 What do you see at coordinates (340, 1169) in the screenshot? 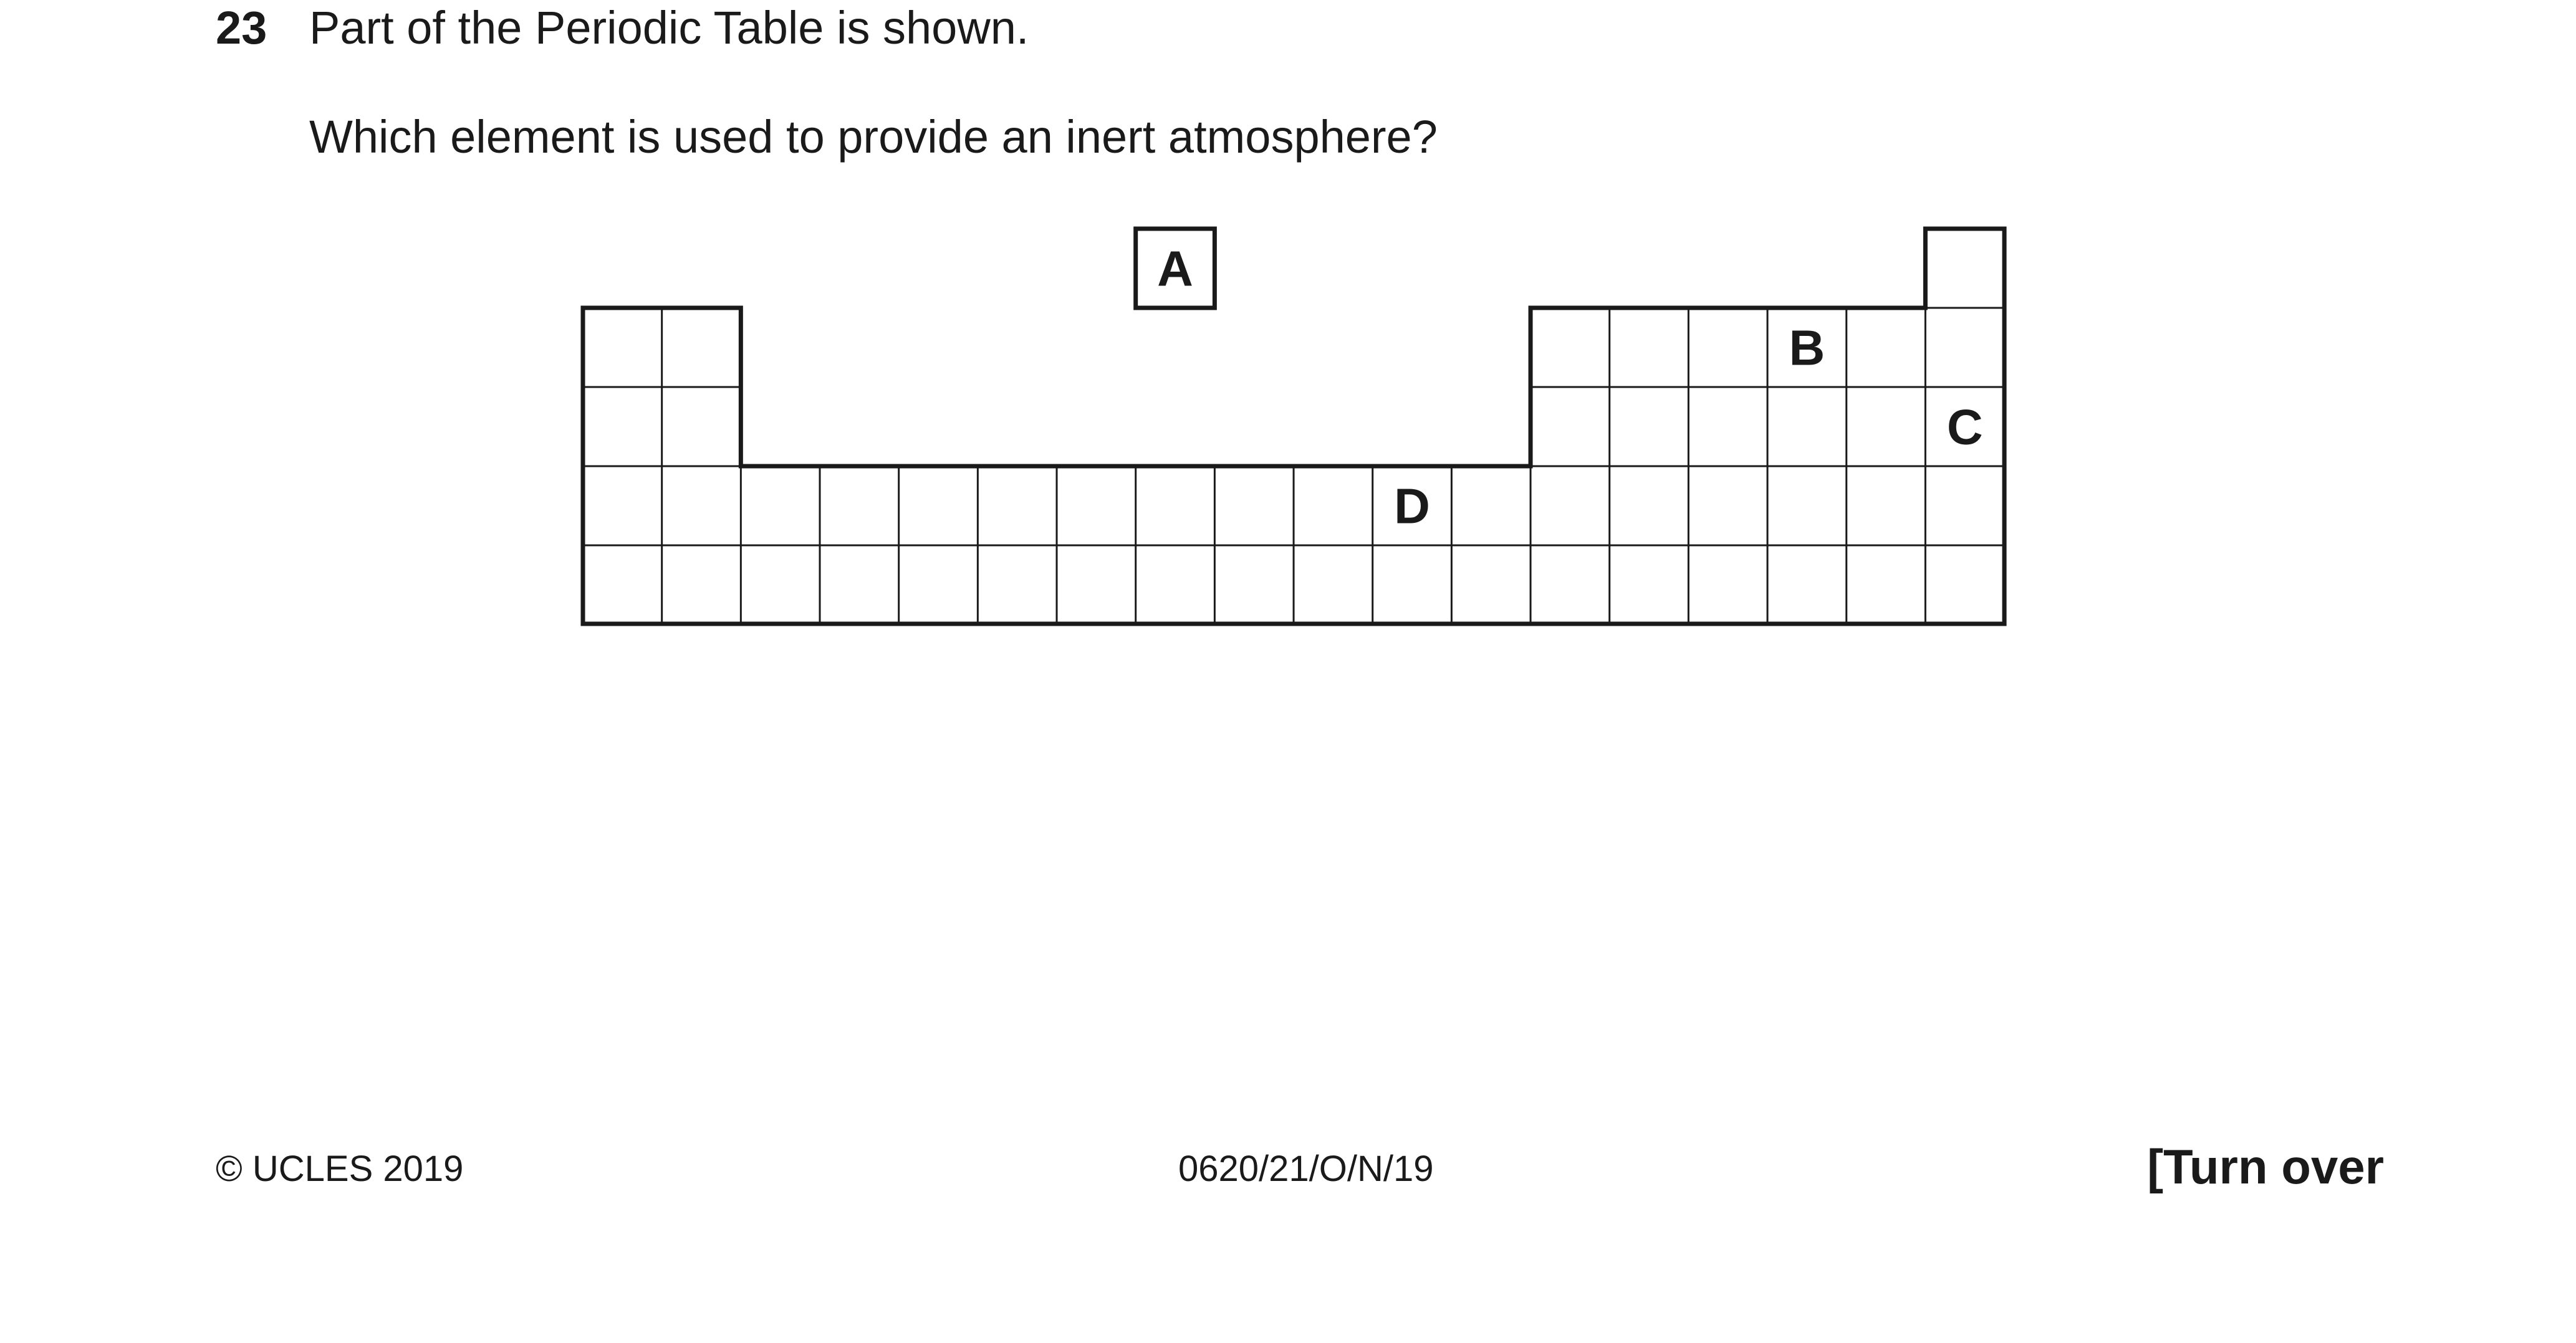
I see `footer-copyright: © UCLES 2019` at bounding box center [340, 1169].